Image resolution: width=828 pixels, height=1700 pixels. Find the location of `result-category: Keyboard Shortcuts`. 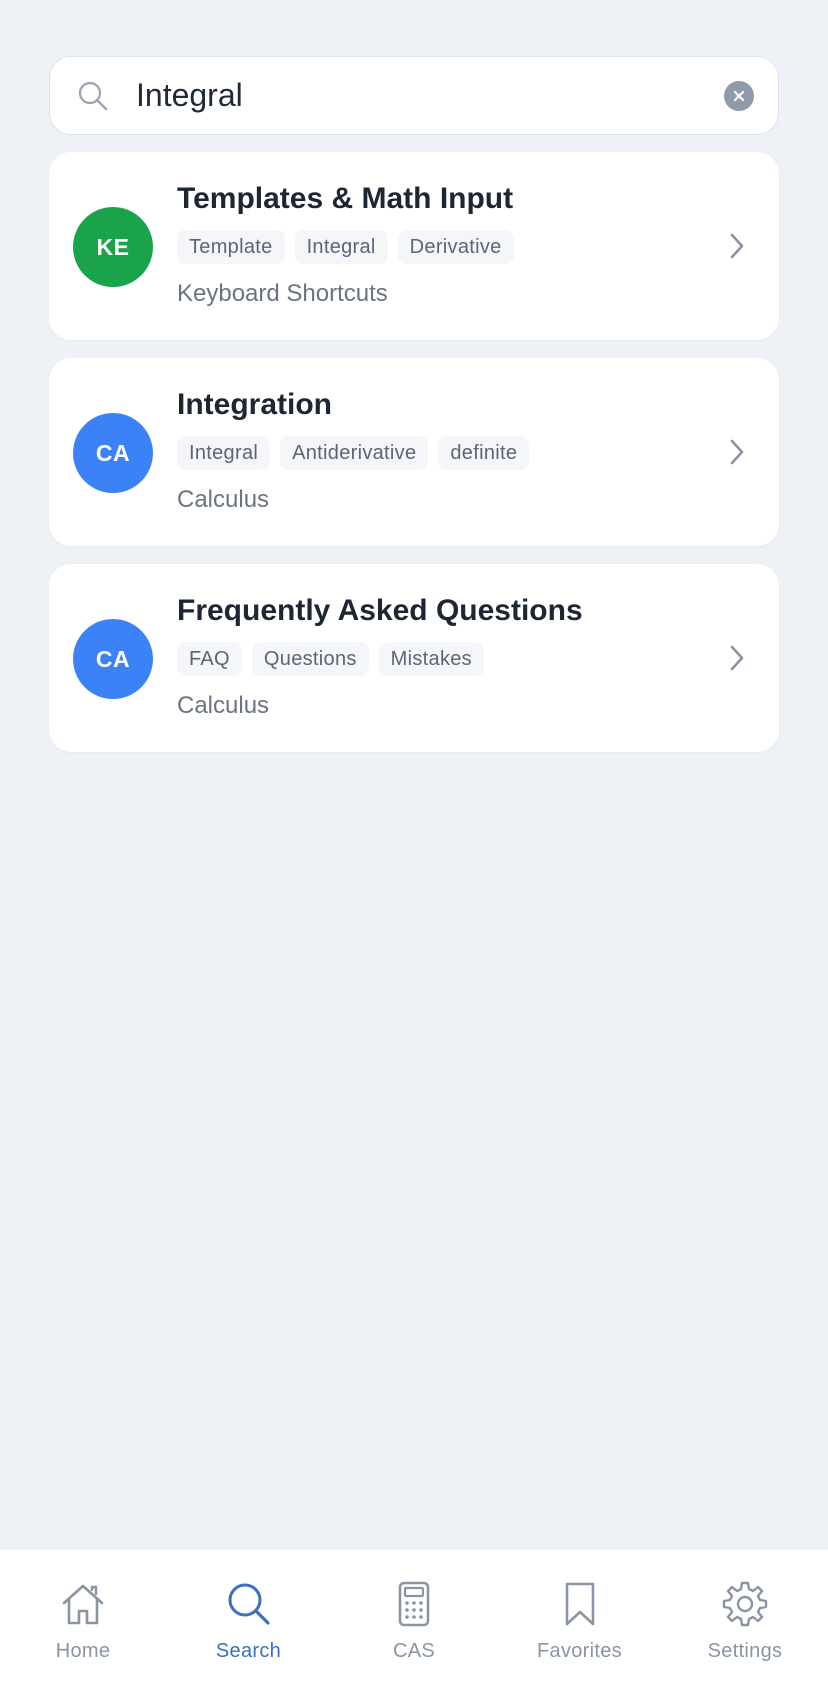

result-category: Keyboard Shortcuts is located at coordinates (282, 293).